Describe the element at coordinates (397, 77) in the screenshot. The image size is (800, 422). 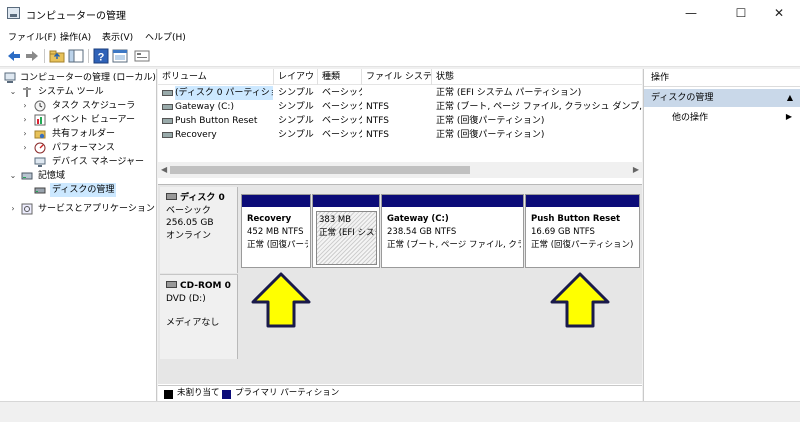
I see `column-header-filesystem: ファイル システム` at that location.